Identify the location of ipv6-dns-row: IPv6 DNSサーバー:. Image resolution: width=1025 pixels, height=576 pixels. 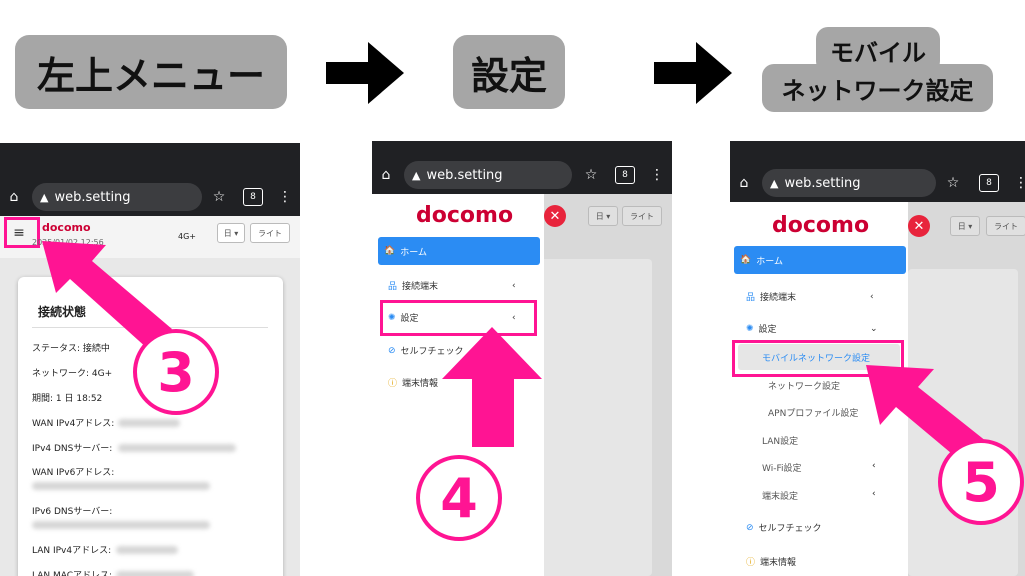
(72, 512).